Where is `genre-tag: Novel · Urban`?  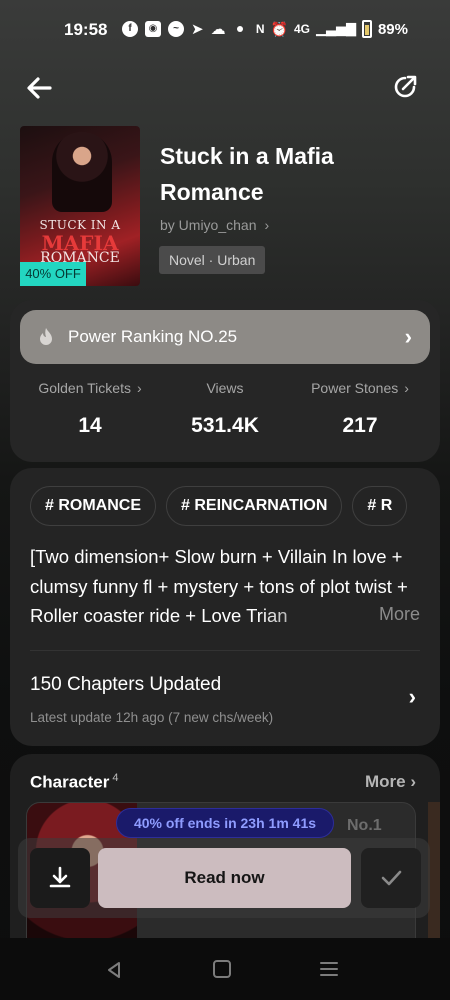
genre-tag: Novel · Urban is located at coordinates (212, 260).